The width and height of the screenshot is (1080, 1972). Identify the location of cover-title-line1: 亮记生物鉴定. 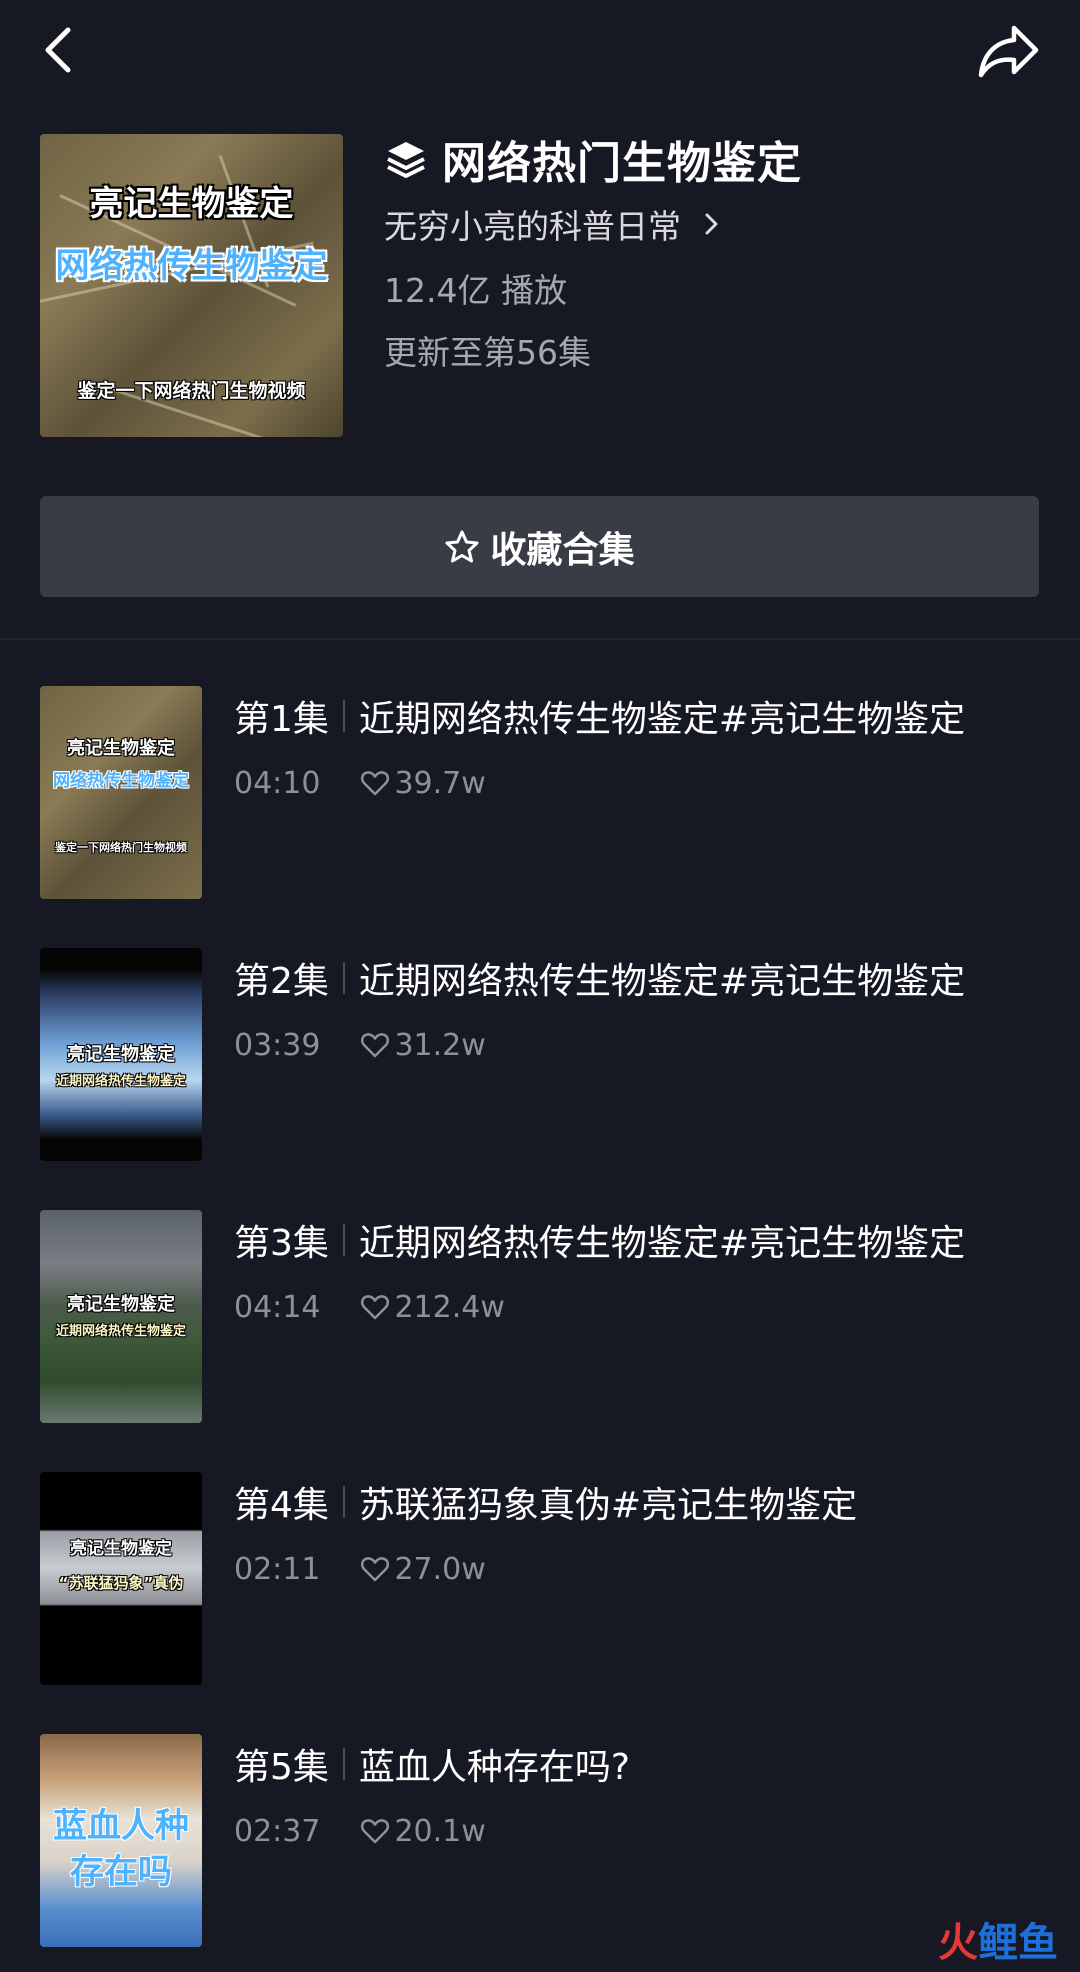
(191, 204).